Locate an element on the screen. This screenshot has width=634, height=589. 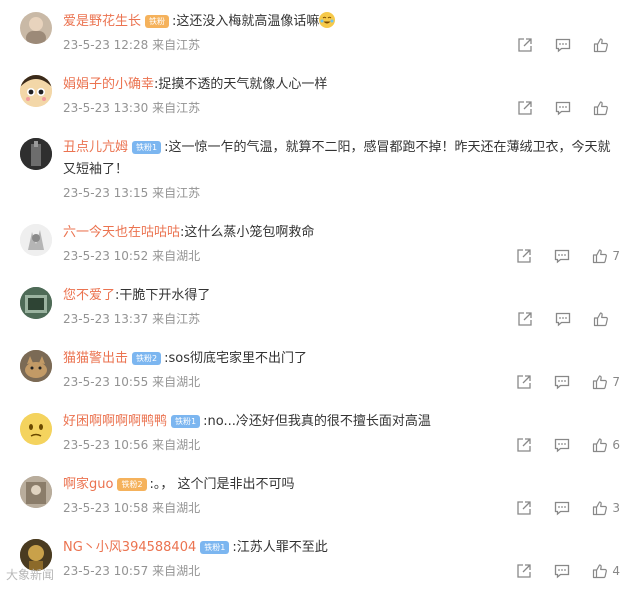
comment-line: 娟娟子的小确幸:捉摸不透的天气就像人心一样 is located at coordinates (341, 85).